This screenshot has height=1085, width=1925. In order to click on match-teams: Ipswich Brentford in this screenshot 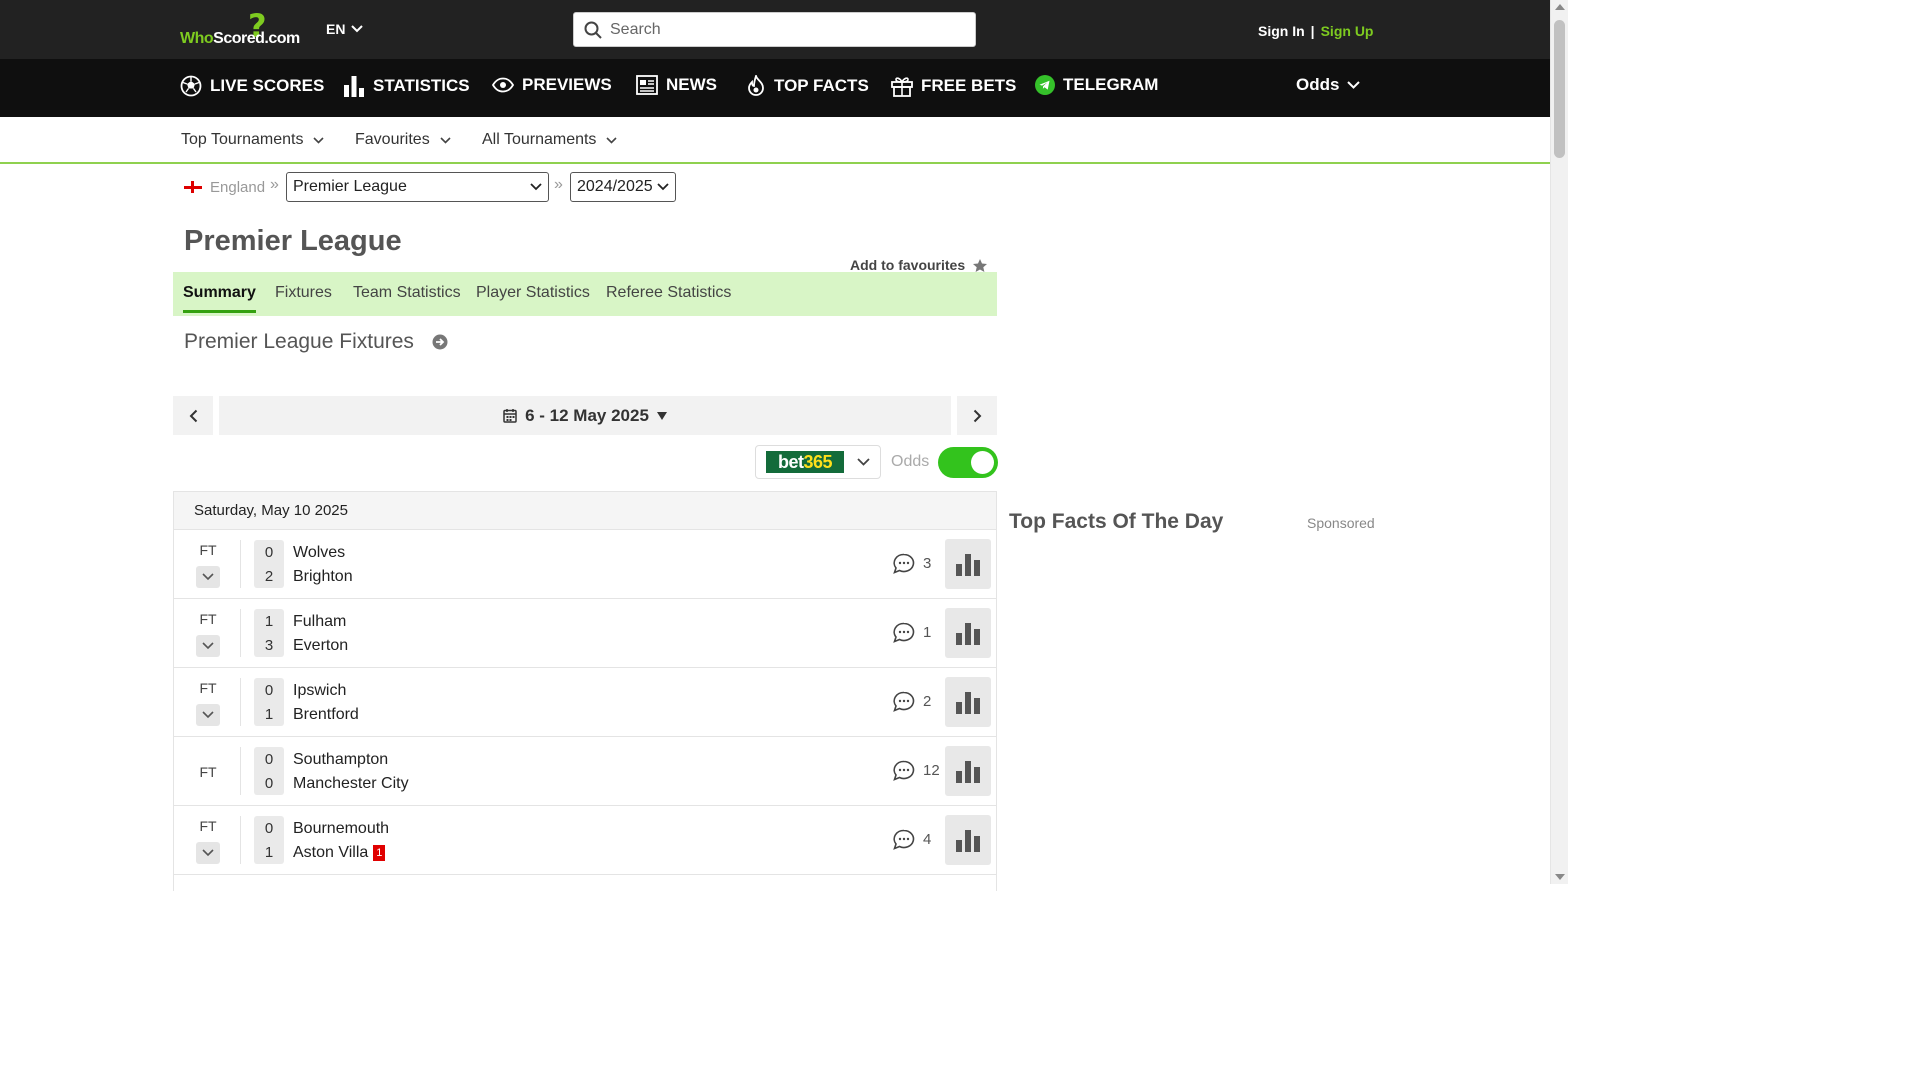, I will do `click(326, 703)`.